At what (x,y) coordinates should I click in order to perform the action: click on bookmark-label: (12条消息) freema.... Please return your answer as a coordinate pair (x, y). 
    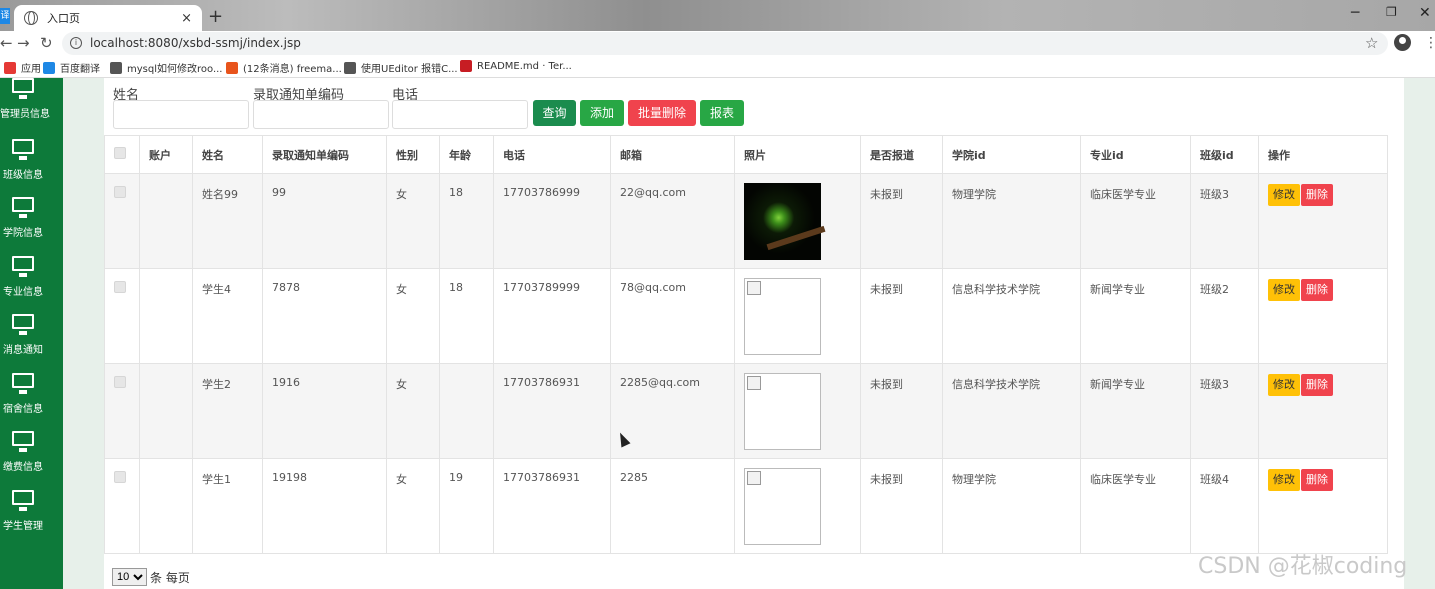
    Looking at the image, I should click on (292, 69).